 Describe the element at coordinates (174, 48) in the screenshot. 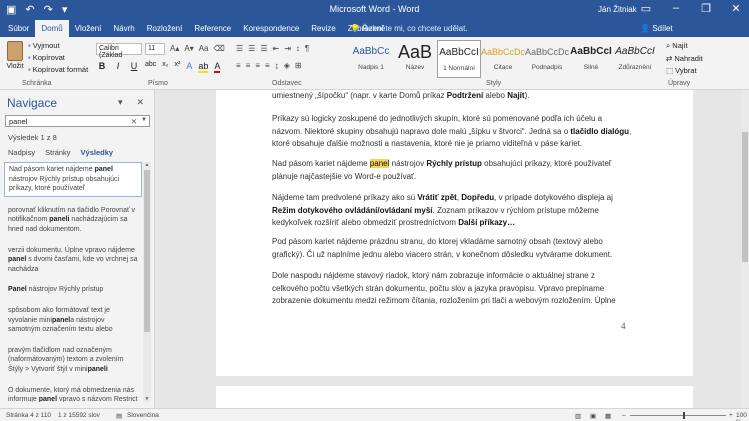

I see `grow-font-icon: A▴` at that location.